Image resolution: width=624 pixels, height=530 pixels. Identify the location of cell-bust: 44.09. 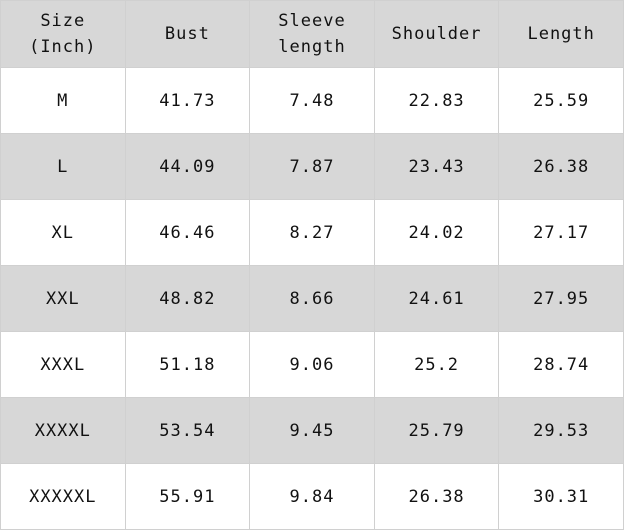
(187, 166).